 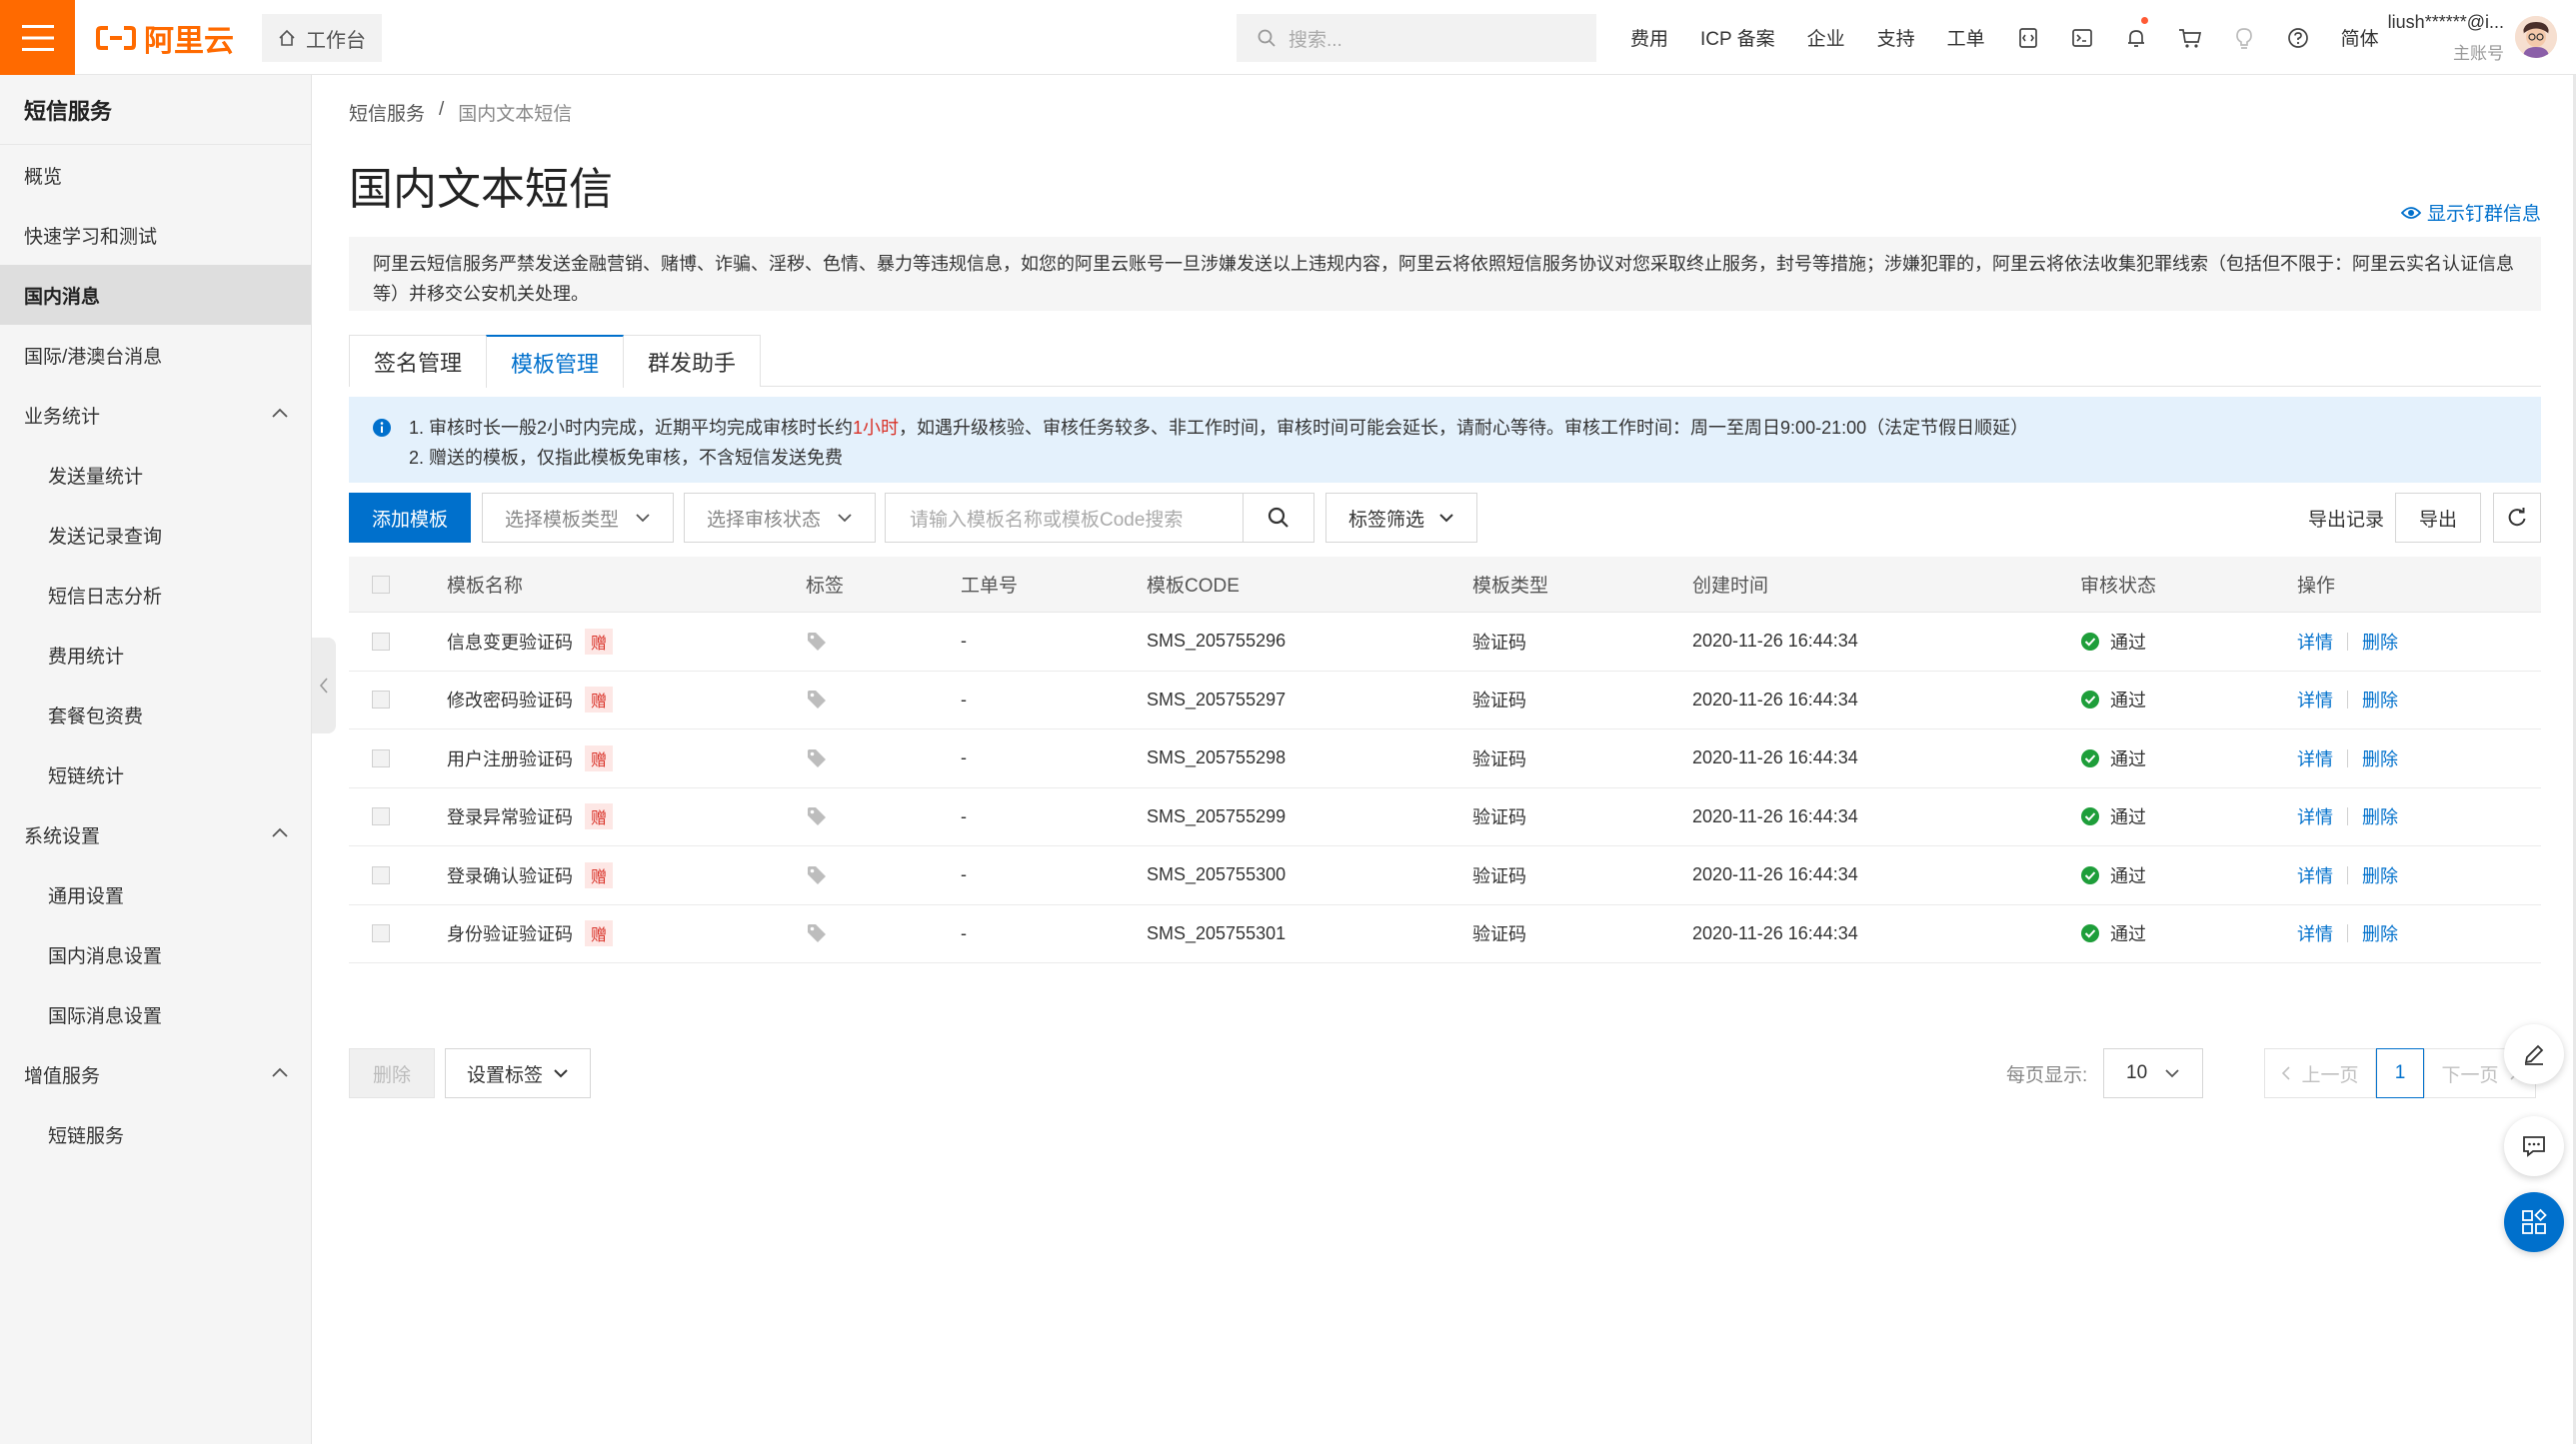 What do you see at coordinates (1896, 37) in the screenshot?
I see `nav-link-support: 支持` at bounding box center [1896, 37].